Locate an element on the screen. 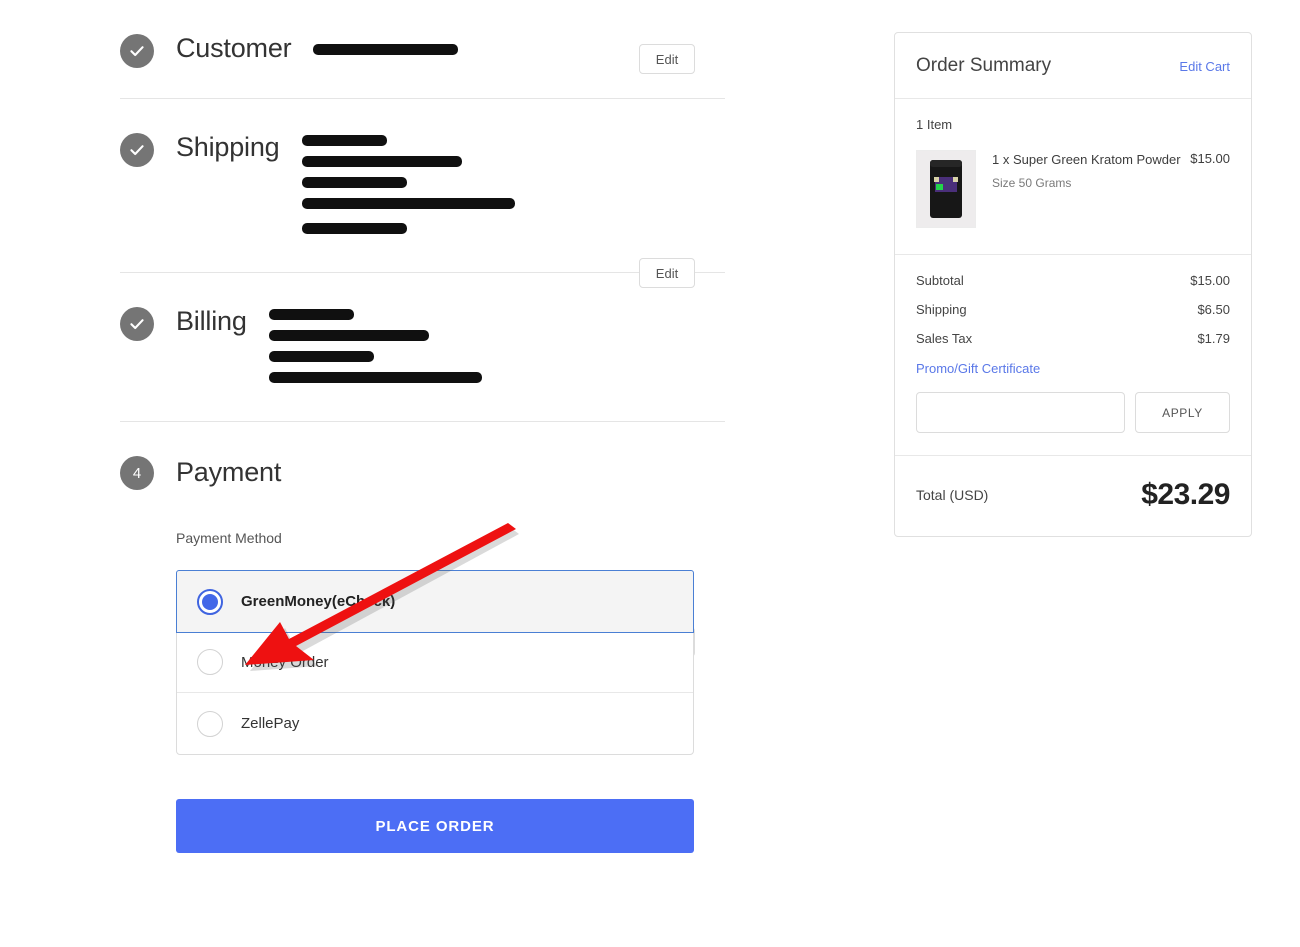  step-title-customer: Customer is located at coordinates (234, 48).